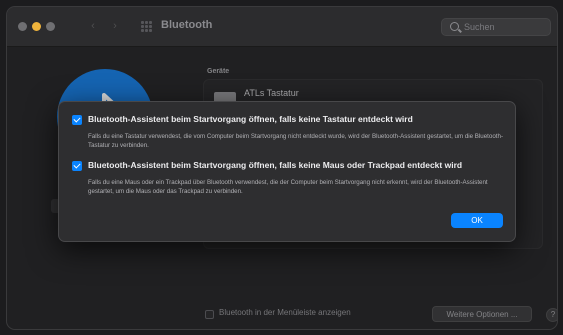 The image size is (563, 335). I want to click on search-input, so click(506, 27).